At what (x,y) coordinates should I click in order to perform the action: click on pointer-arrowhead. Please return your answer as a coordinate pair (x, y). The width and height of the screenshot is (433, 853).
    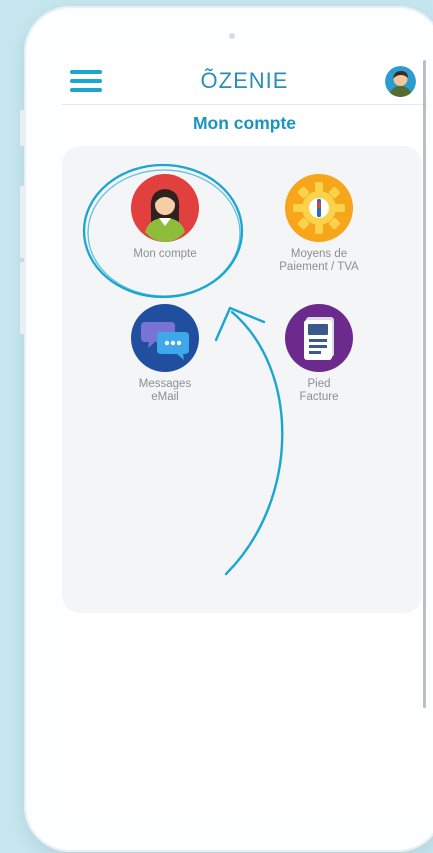
    Looking at the image, I should click on (240, 324).